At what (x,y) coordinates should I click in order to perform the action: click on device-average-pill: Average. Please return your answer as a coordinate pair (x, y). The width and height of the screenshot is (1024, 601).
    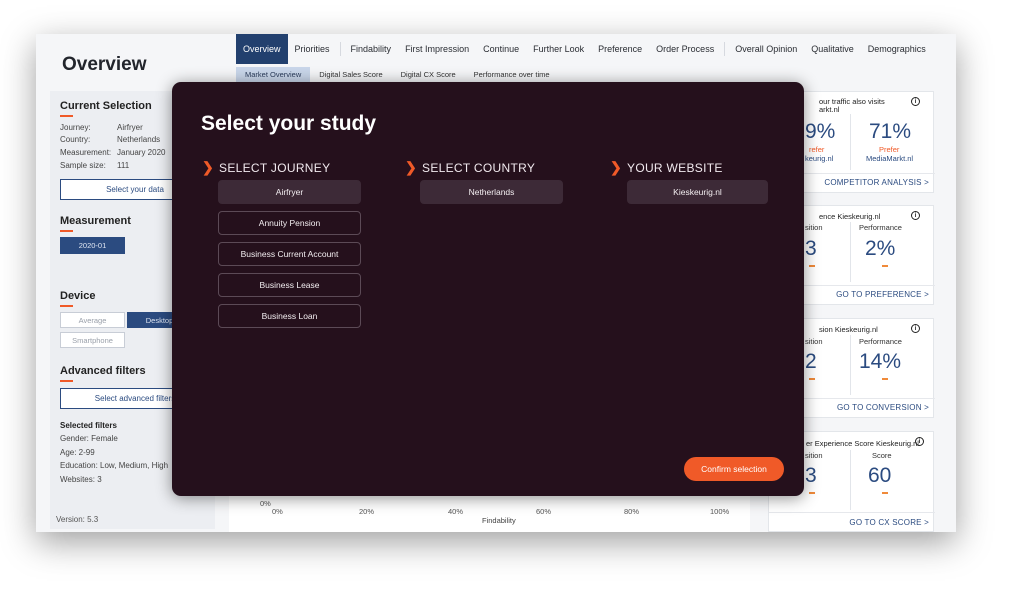
    Looking at the image, I should click on (92, 320).